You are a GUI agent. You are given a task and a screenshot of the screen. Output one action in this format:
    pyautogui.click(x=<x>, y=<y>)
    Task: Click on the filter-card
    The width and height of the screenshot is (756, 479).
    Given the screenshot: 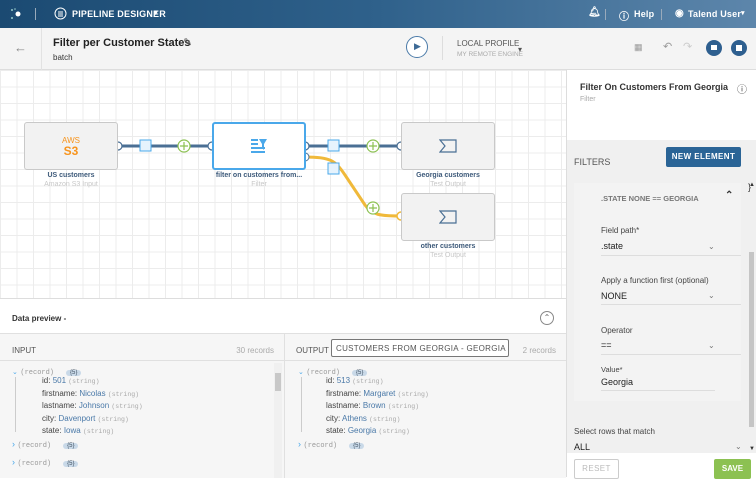 What is the action you would take?
    pyautogui.click(x=657, y=292)
    